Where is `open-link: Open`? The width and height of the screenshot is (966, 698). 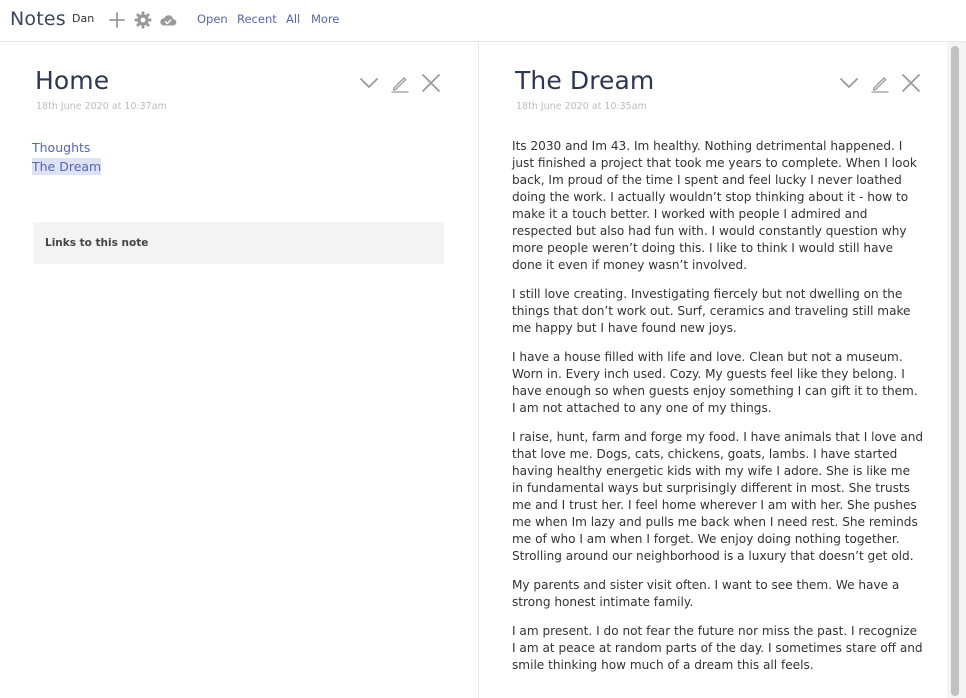 open-link: Open is located at coordinates (212, 19).